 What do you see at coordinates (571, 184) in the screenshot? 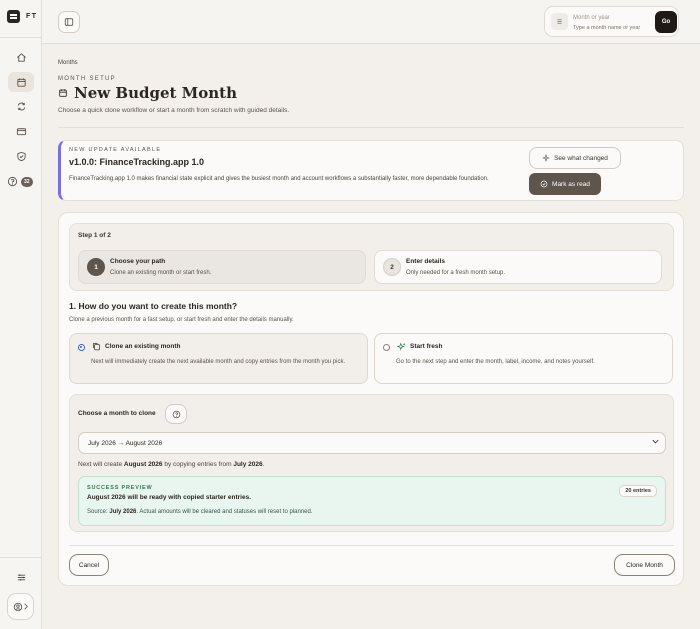
I see `mark-as-read-label: Mark as read` at bounding box center [571, 184].